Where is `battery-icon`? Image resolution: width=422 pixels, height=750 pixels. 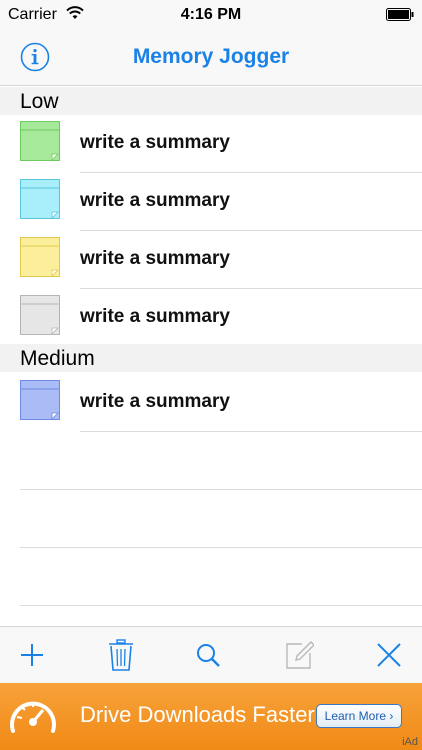
battery-icon is located at coordinates (400, 17).